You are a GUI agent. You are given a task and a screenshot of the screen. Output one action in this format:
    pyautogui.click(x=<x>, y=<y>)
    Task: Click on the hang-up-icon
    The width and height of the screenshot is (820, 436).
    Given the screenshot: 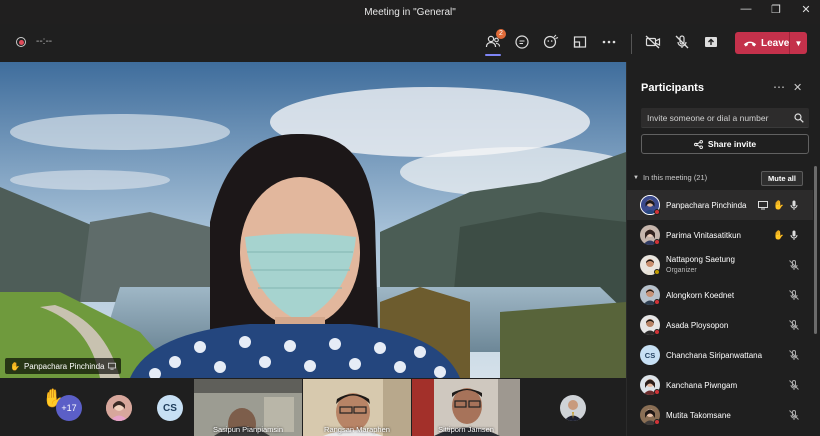 What is the action you would take?
    pyautogui.click(x=750, y=44)
    